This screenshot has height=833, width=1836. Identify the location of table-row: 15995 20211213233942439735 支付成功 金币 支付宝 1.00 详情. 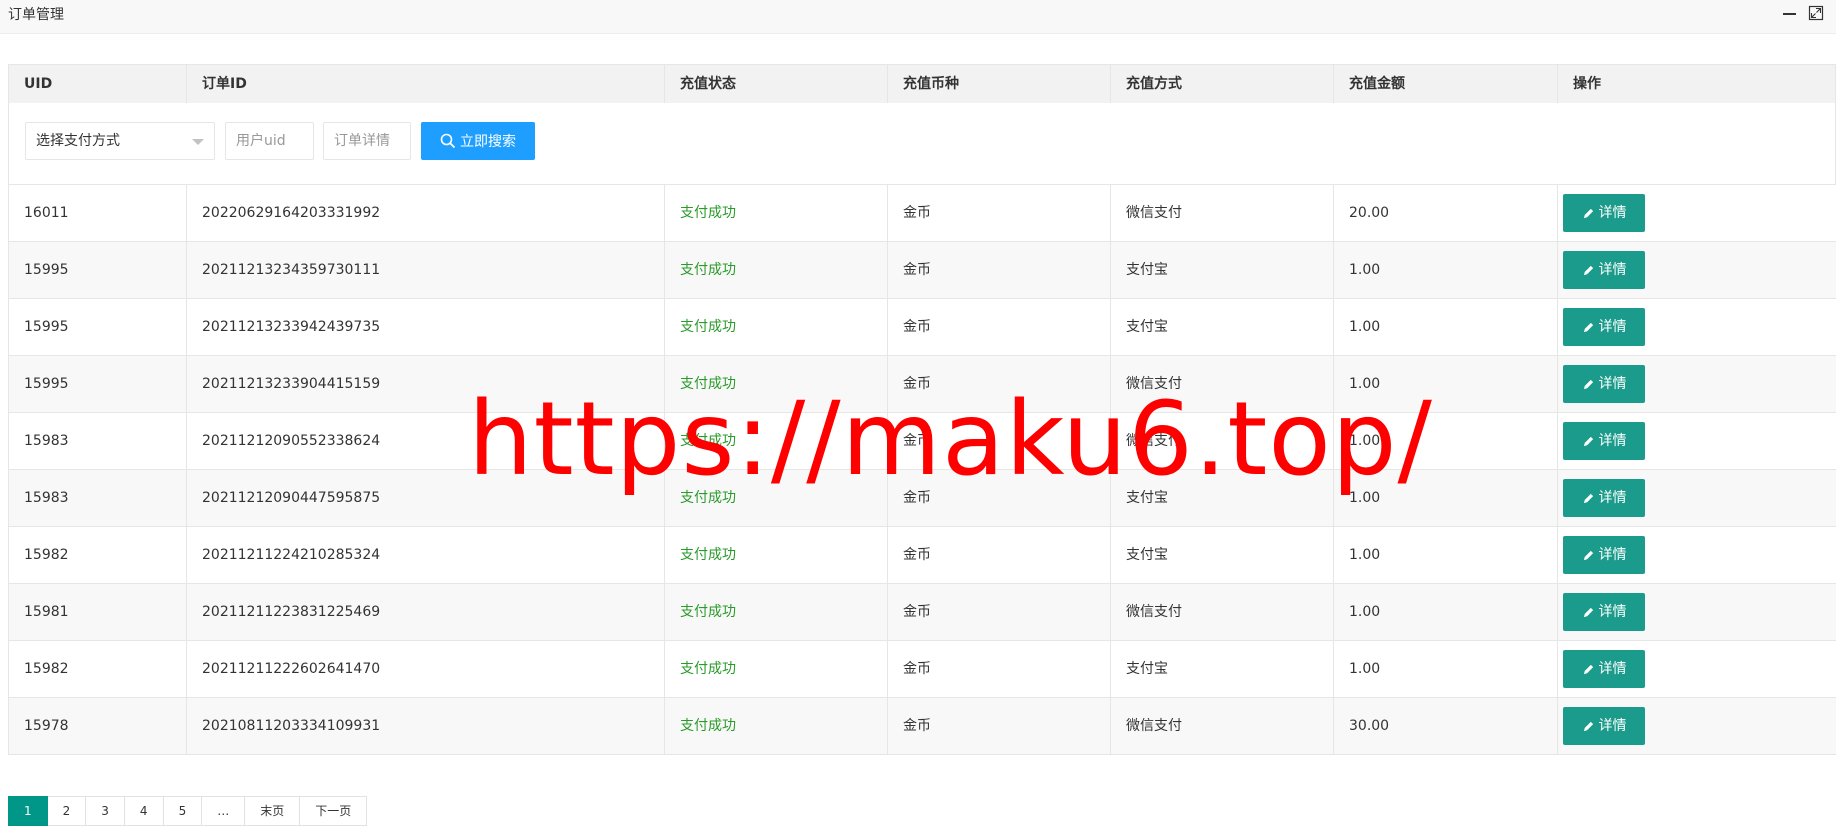
(922, 327).